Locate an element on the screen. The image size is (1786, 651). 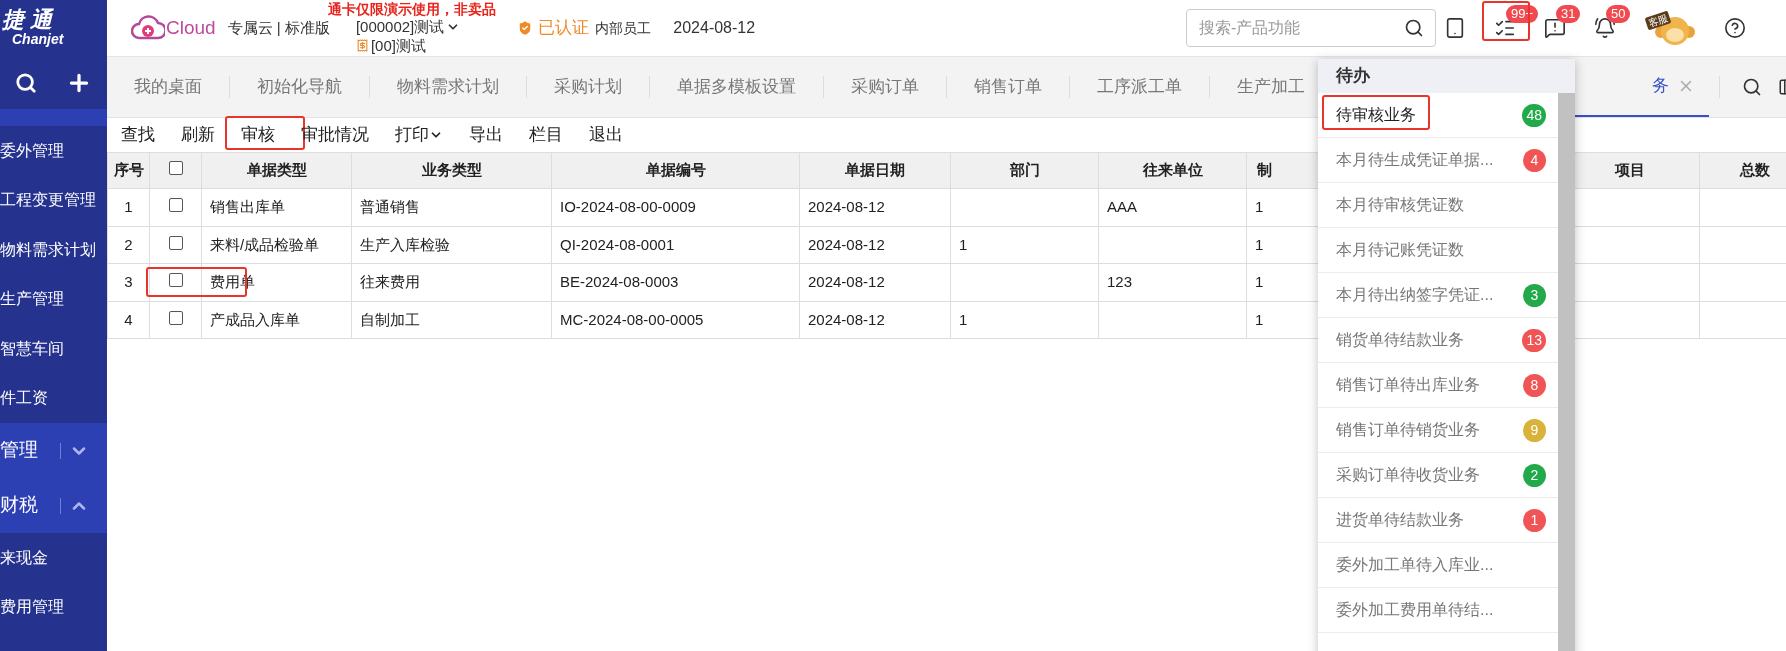
count-badge: 48 is located at coordinates (1534, 115).